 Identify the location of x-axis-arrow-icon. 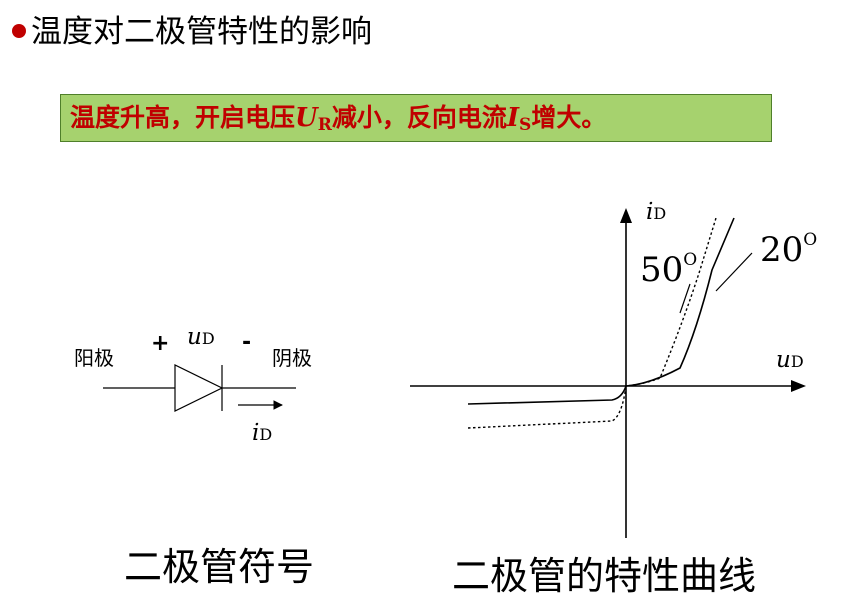
(798, 386).